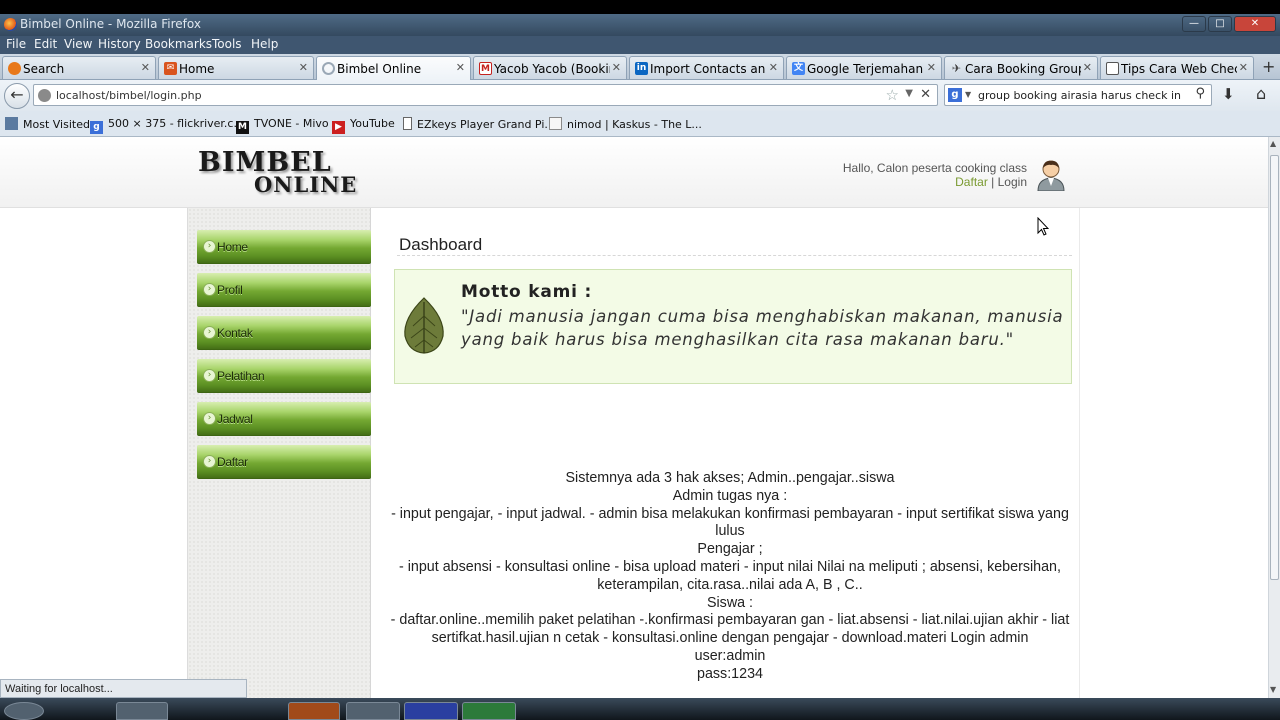 This screenshot has height=720, width=1280. What do you see at coordinates (441, 244) in the screenshot?
I see `page-title: Dashboard` at bounding box center [441, 244].